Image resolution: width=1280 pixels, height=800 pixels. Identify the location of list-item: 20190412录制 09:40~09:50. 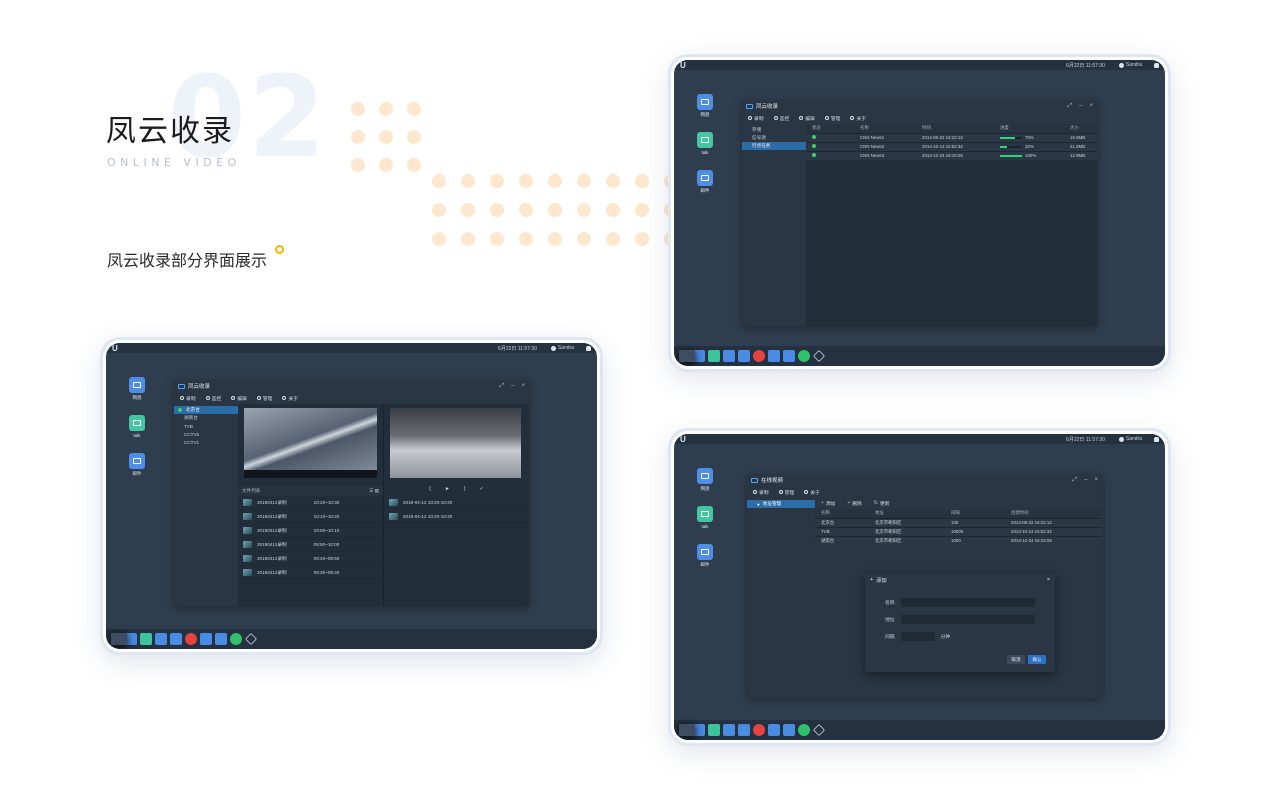
(310, 559).